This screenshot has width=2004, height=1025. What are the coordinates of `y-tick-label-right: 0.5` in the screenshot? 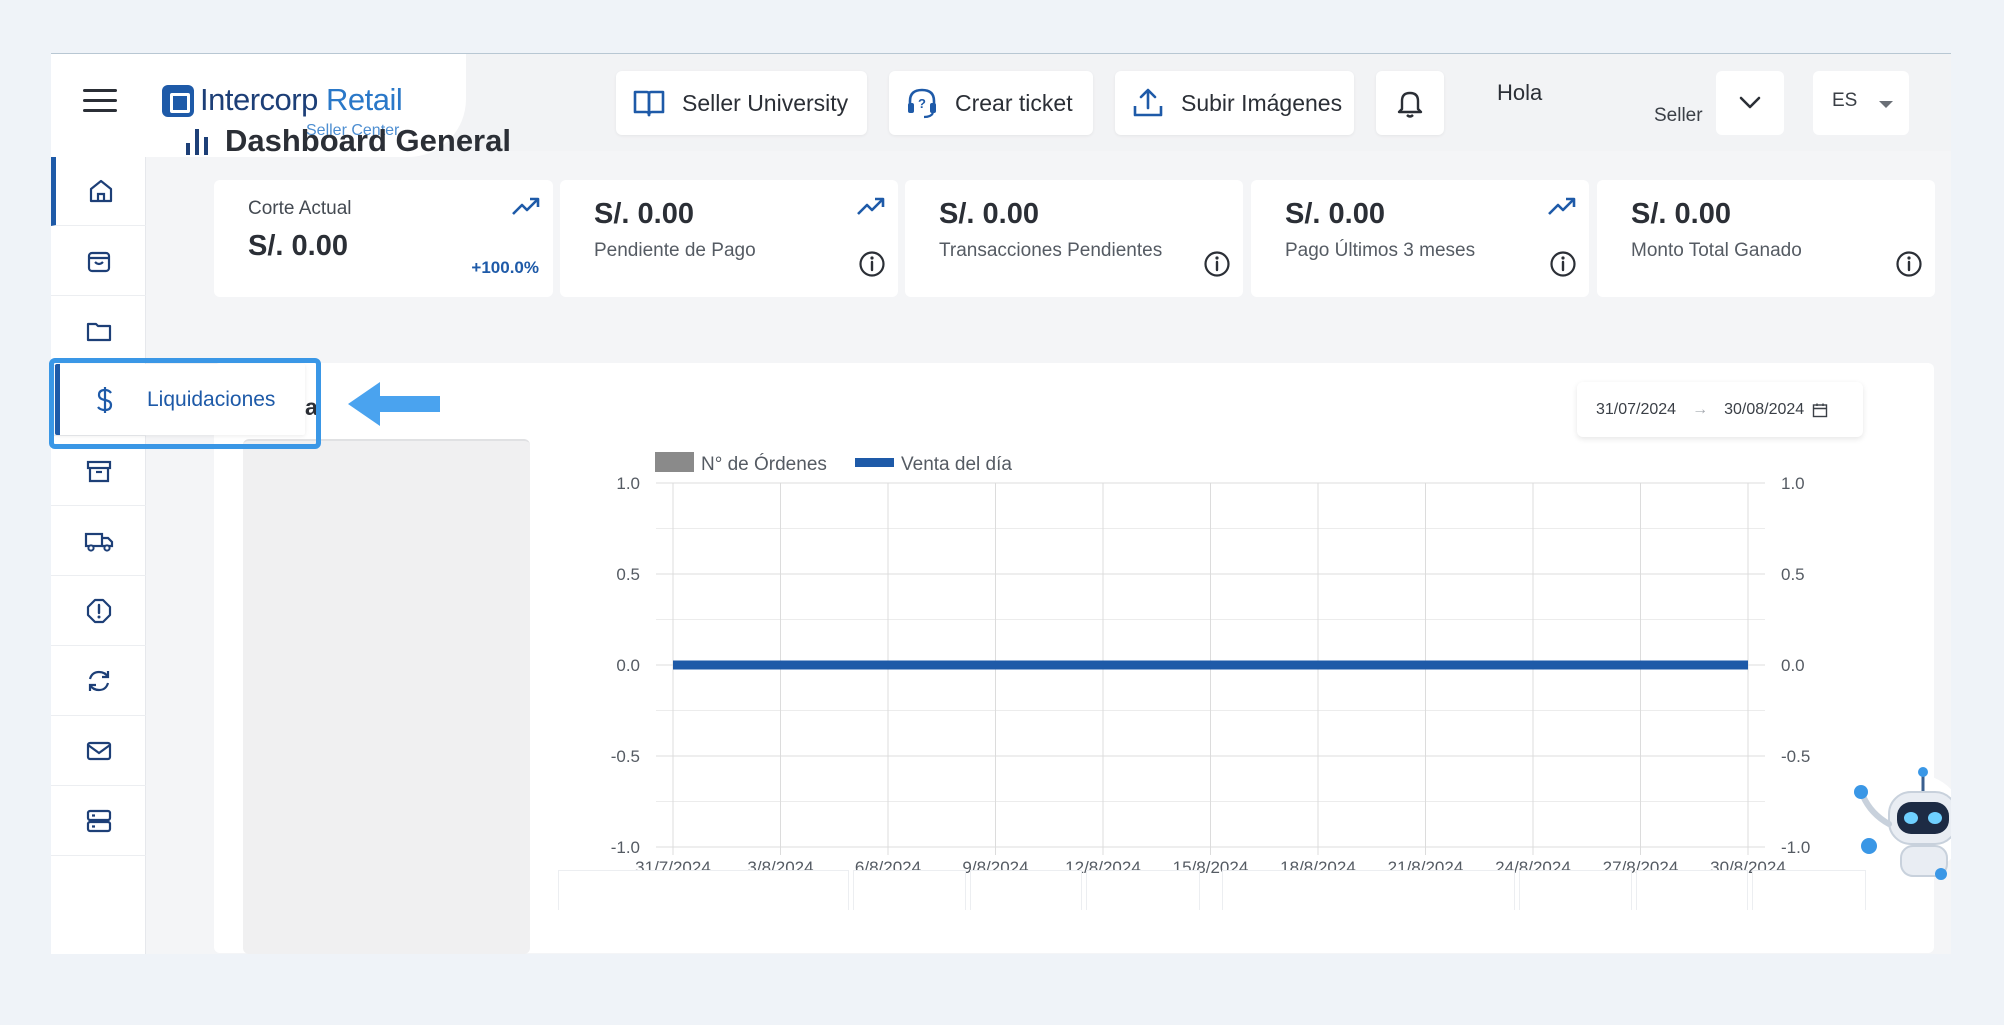 It's located at (1793, 574).